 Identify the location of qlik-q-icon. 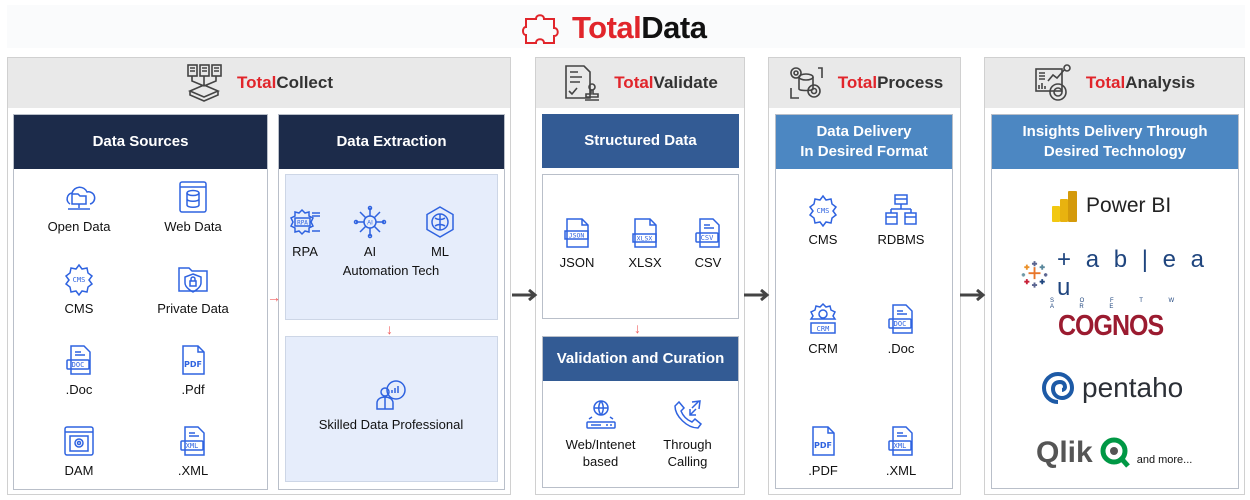
(1115, 452).